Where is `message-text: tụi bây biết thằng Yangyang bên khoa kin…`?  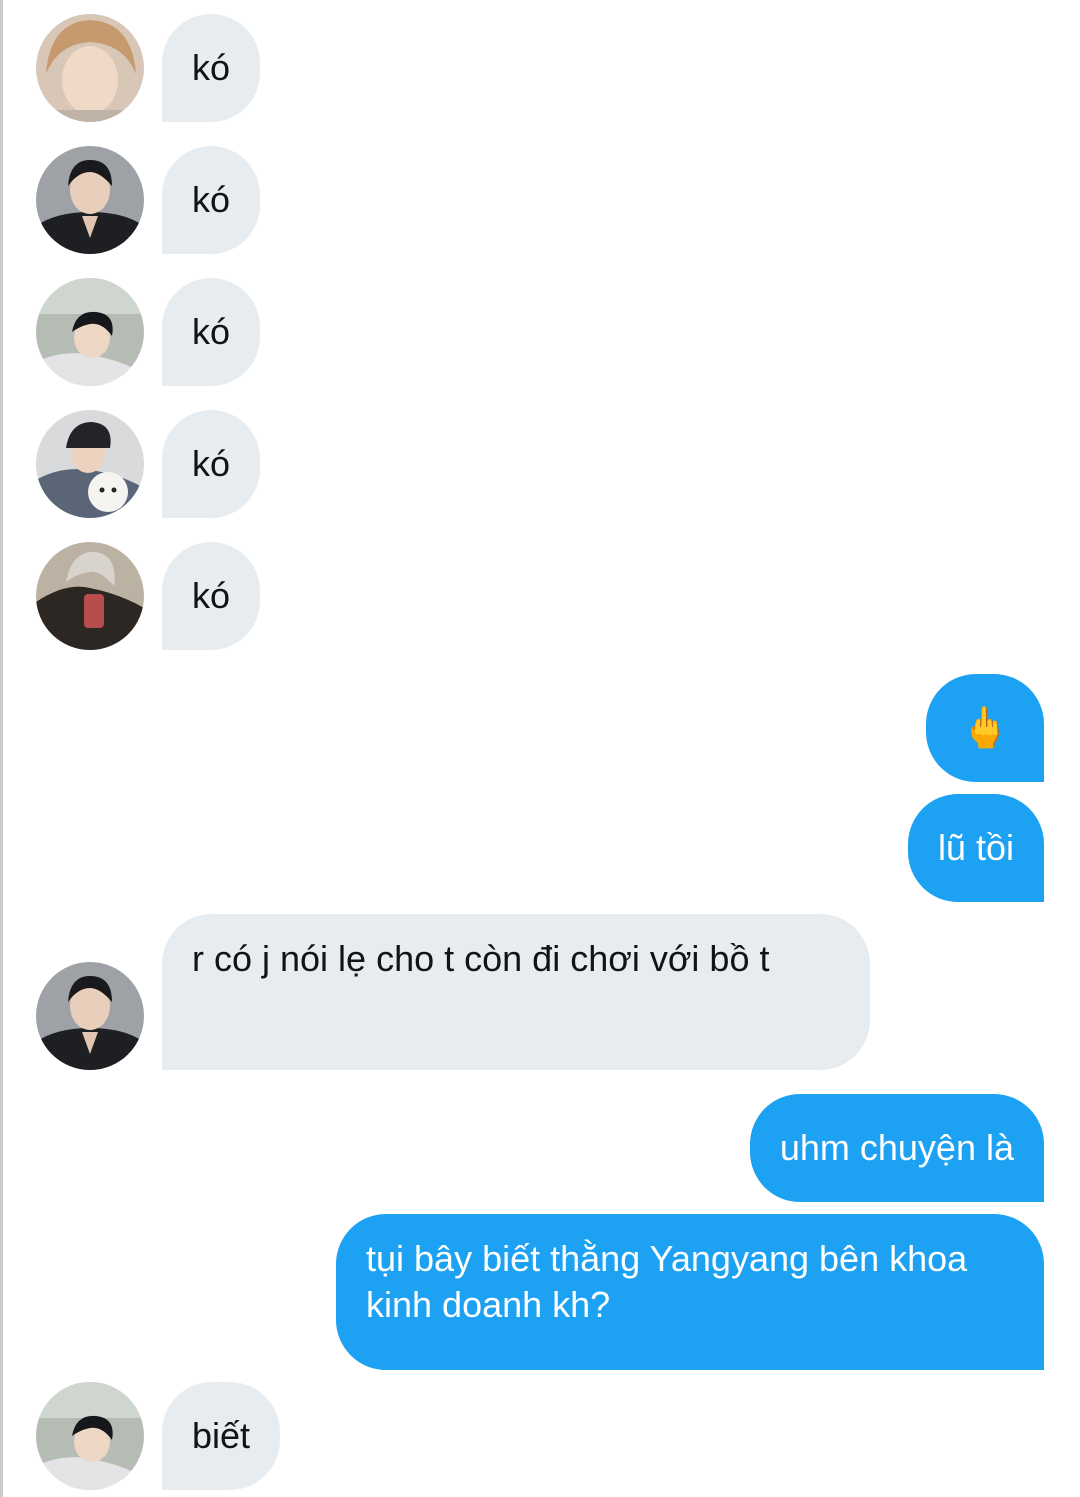
message-text: tụi bây biết thằng Yangyang bên khoa kin… is located at coordinates (667, 1281).